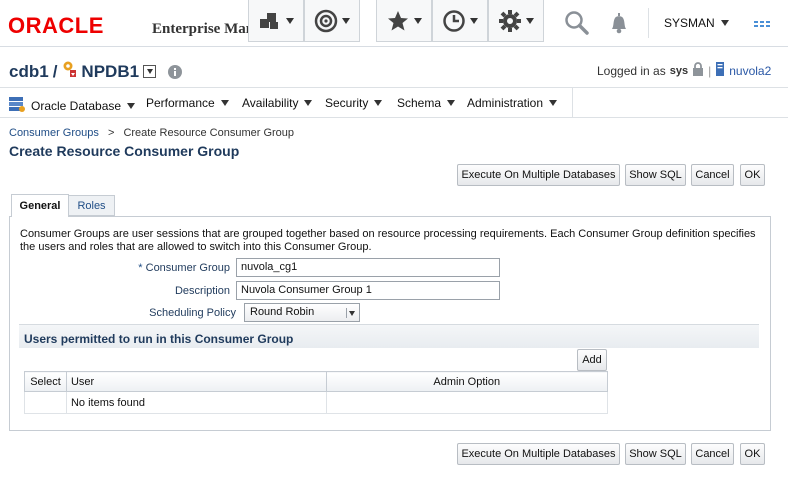  Describe the element at coordinates (76, 105) in the screenshot. I see `menu-label: Oracle Database` at that location.